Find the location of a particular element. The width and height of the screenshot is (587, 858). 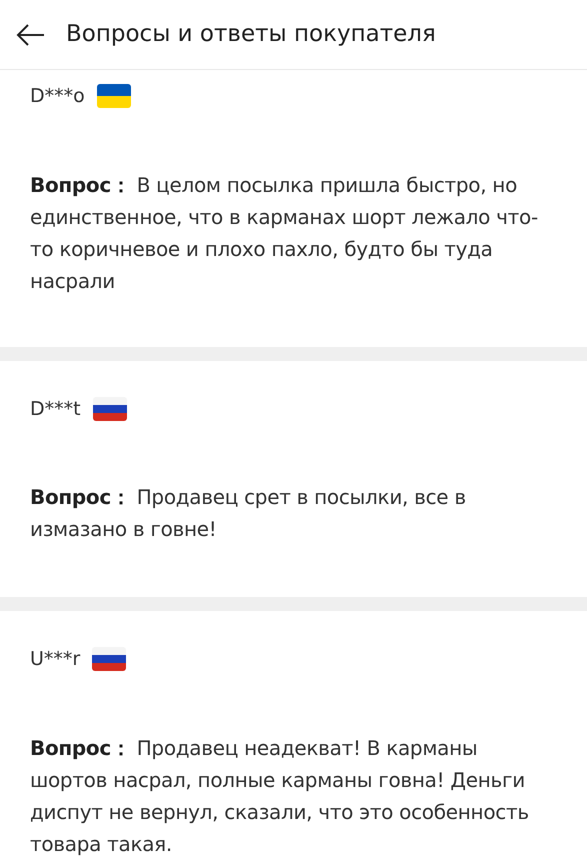

question-text: Вопрос： Продавец неадекват! В карманы шортов насрал, полные карманы говна! Деньги диспут не вернул, сказали, что это особенность товара такая. is located at coordinates (280, 796).